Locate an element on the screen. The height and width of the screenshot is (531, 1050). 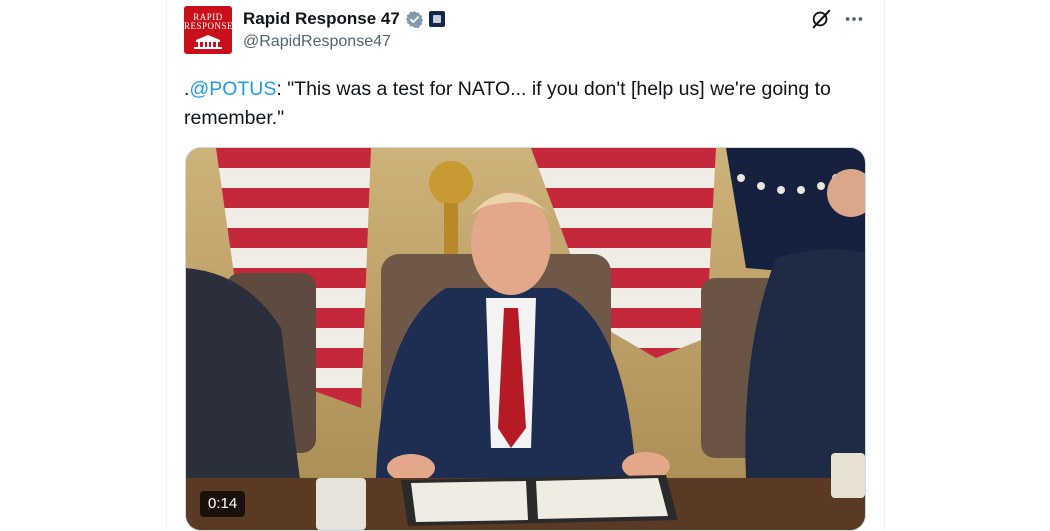
verified-badge-icon is located at coordinates (414, 19).